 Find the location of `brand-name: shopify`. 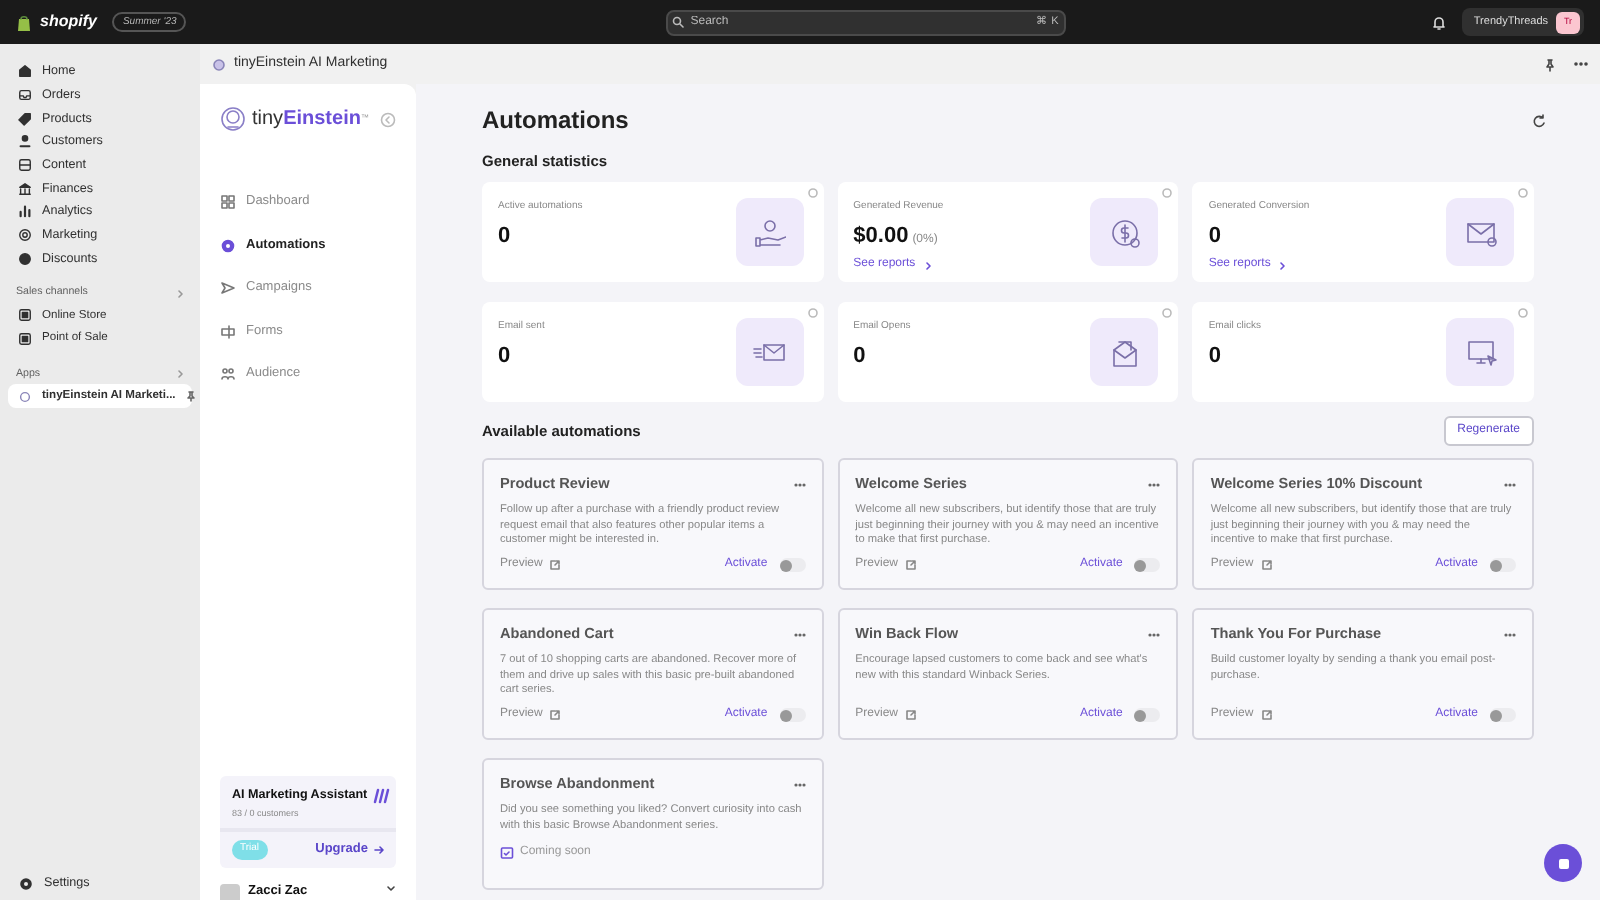

brand-name: shopify is located at coordinates (68, 22).